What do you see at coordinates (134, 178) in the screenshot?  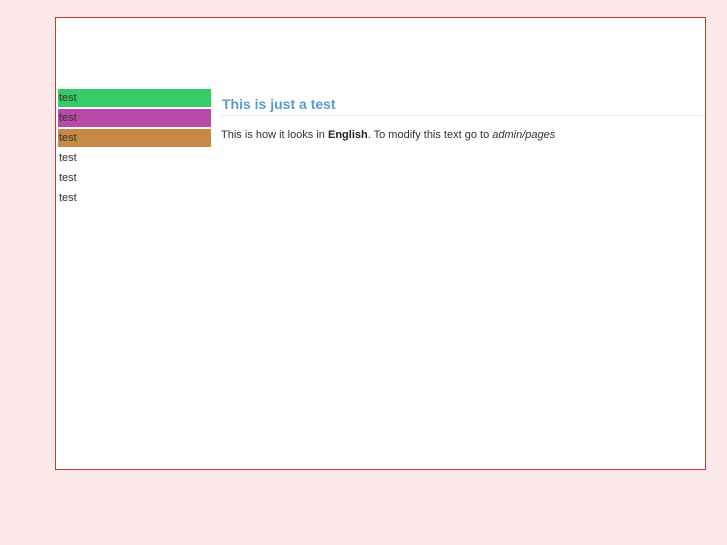 I see `sidebar-item-5: test` at bounding box center [134, 178].